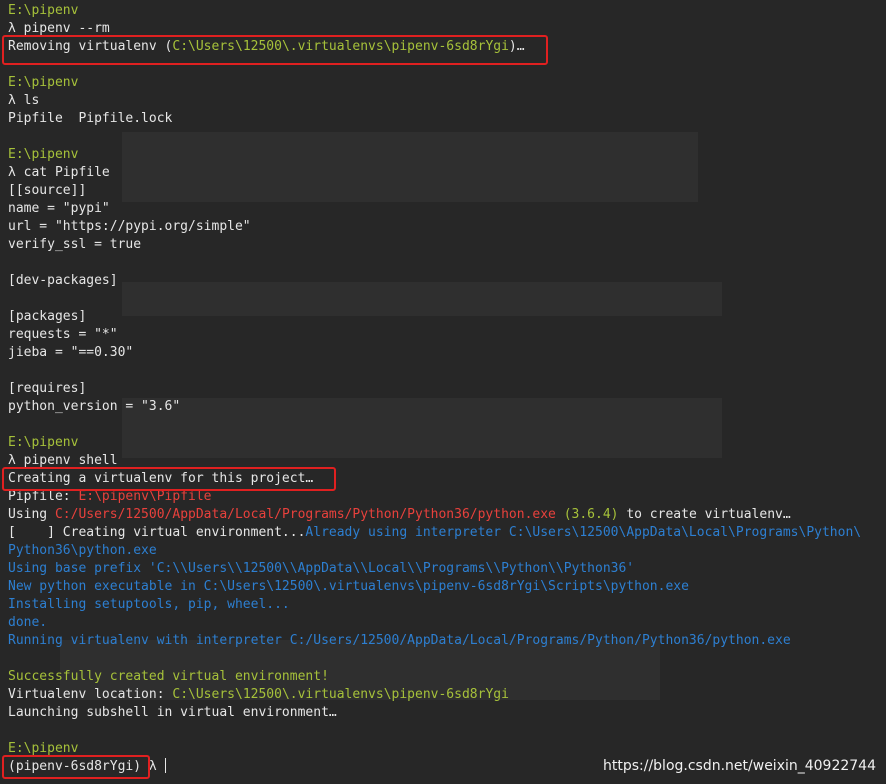 Image resolution: width=886 pixels, height=784 pixels. I want to click on venv-location-label: Virtualenv location:, so click(90, 694).